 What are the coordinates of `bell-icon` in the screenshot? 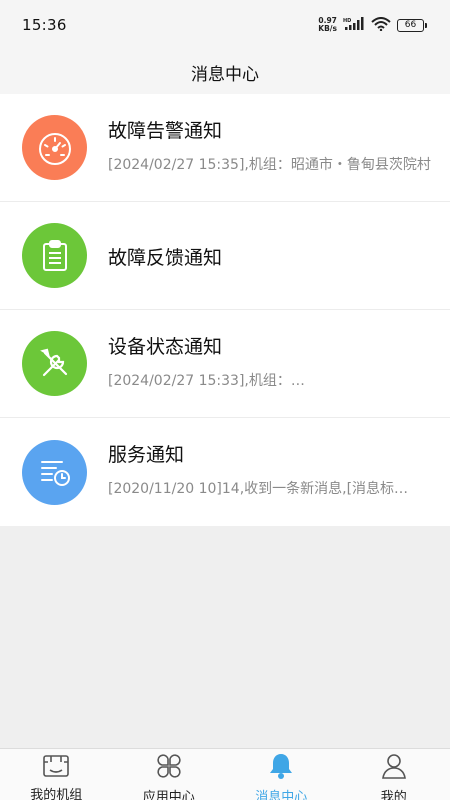 It's located at (281, 766).